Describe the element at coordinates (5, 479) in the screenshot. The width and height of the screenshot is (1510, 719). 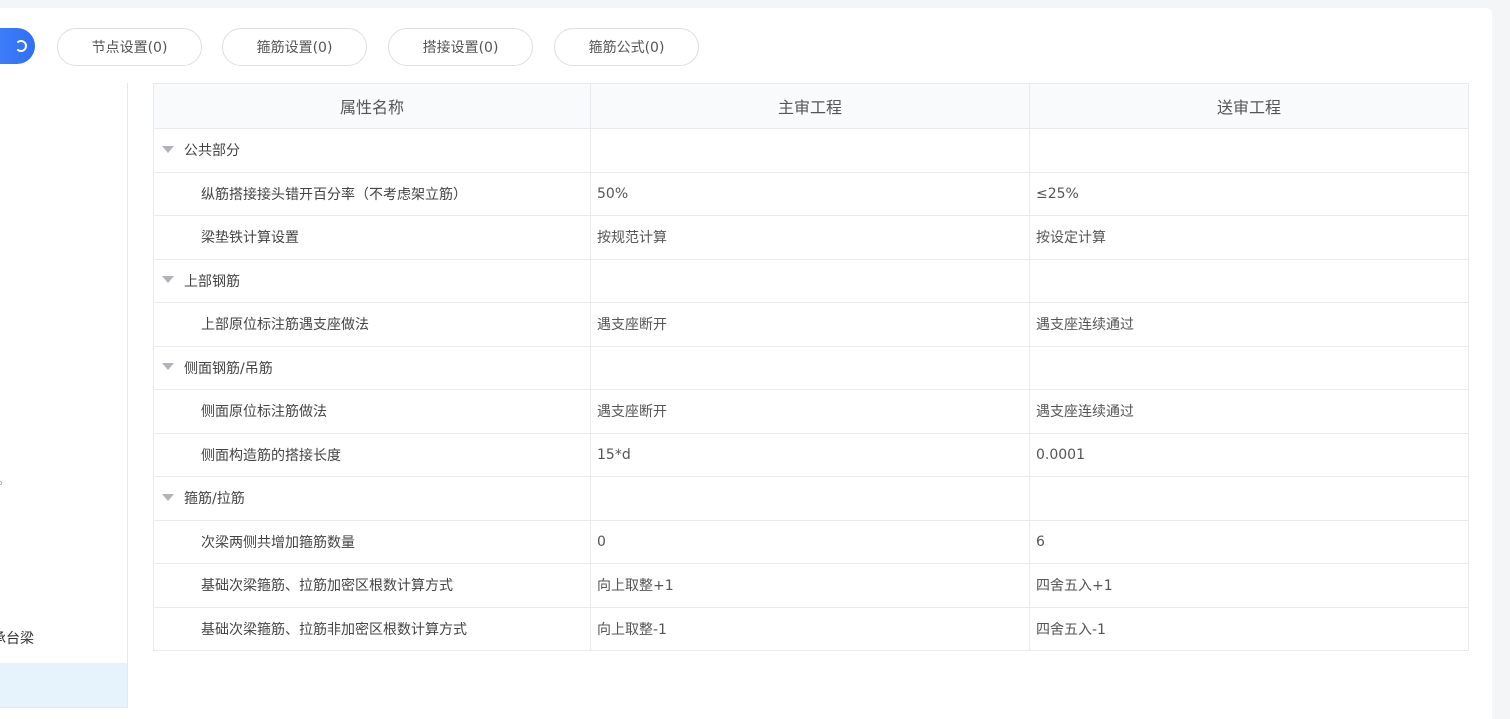
I see `tree-mark: 。` at that location.